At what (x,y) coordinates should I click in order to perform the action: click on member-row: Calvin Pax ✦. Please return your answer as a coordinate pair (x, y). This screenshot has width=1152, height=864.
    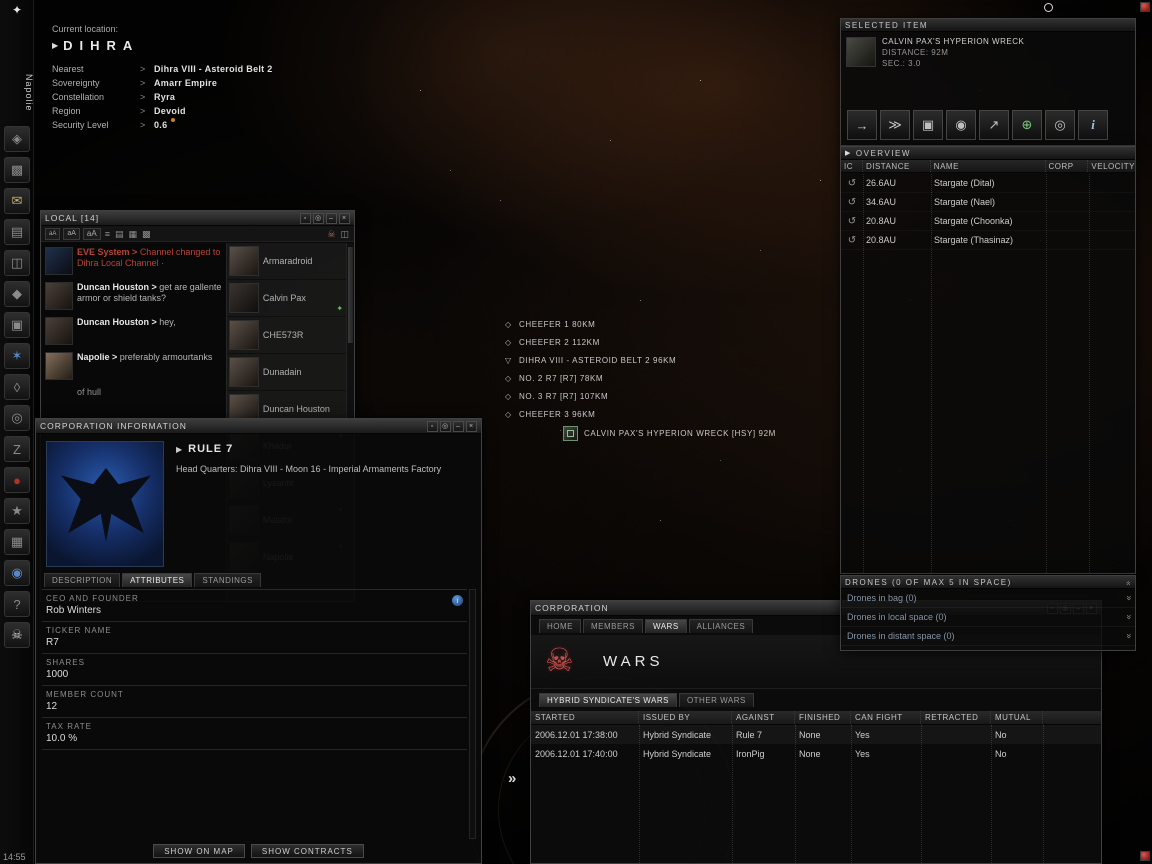
    Looking at the image, I should click on (286, 298).